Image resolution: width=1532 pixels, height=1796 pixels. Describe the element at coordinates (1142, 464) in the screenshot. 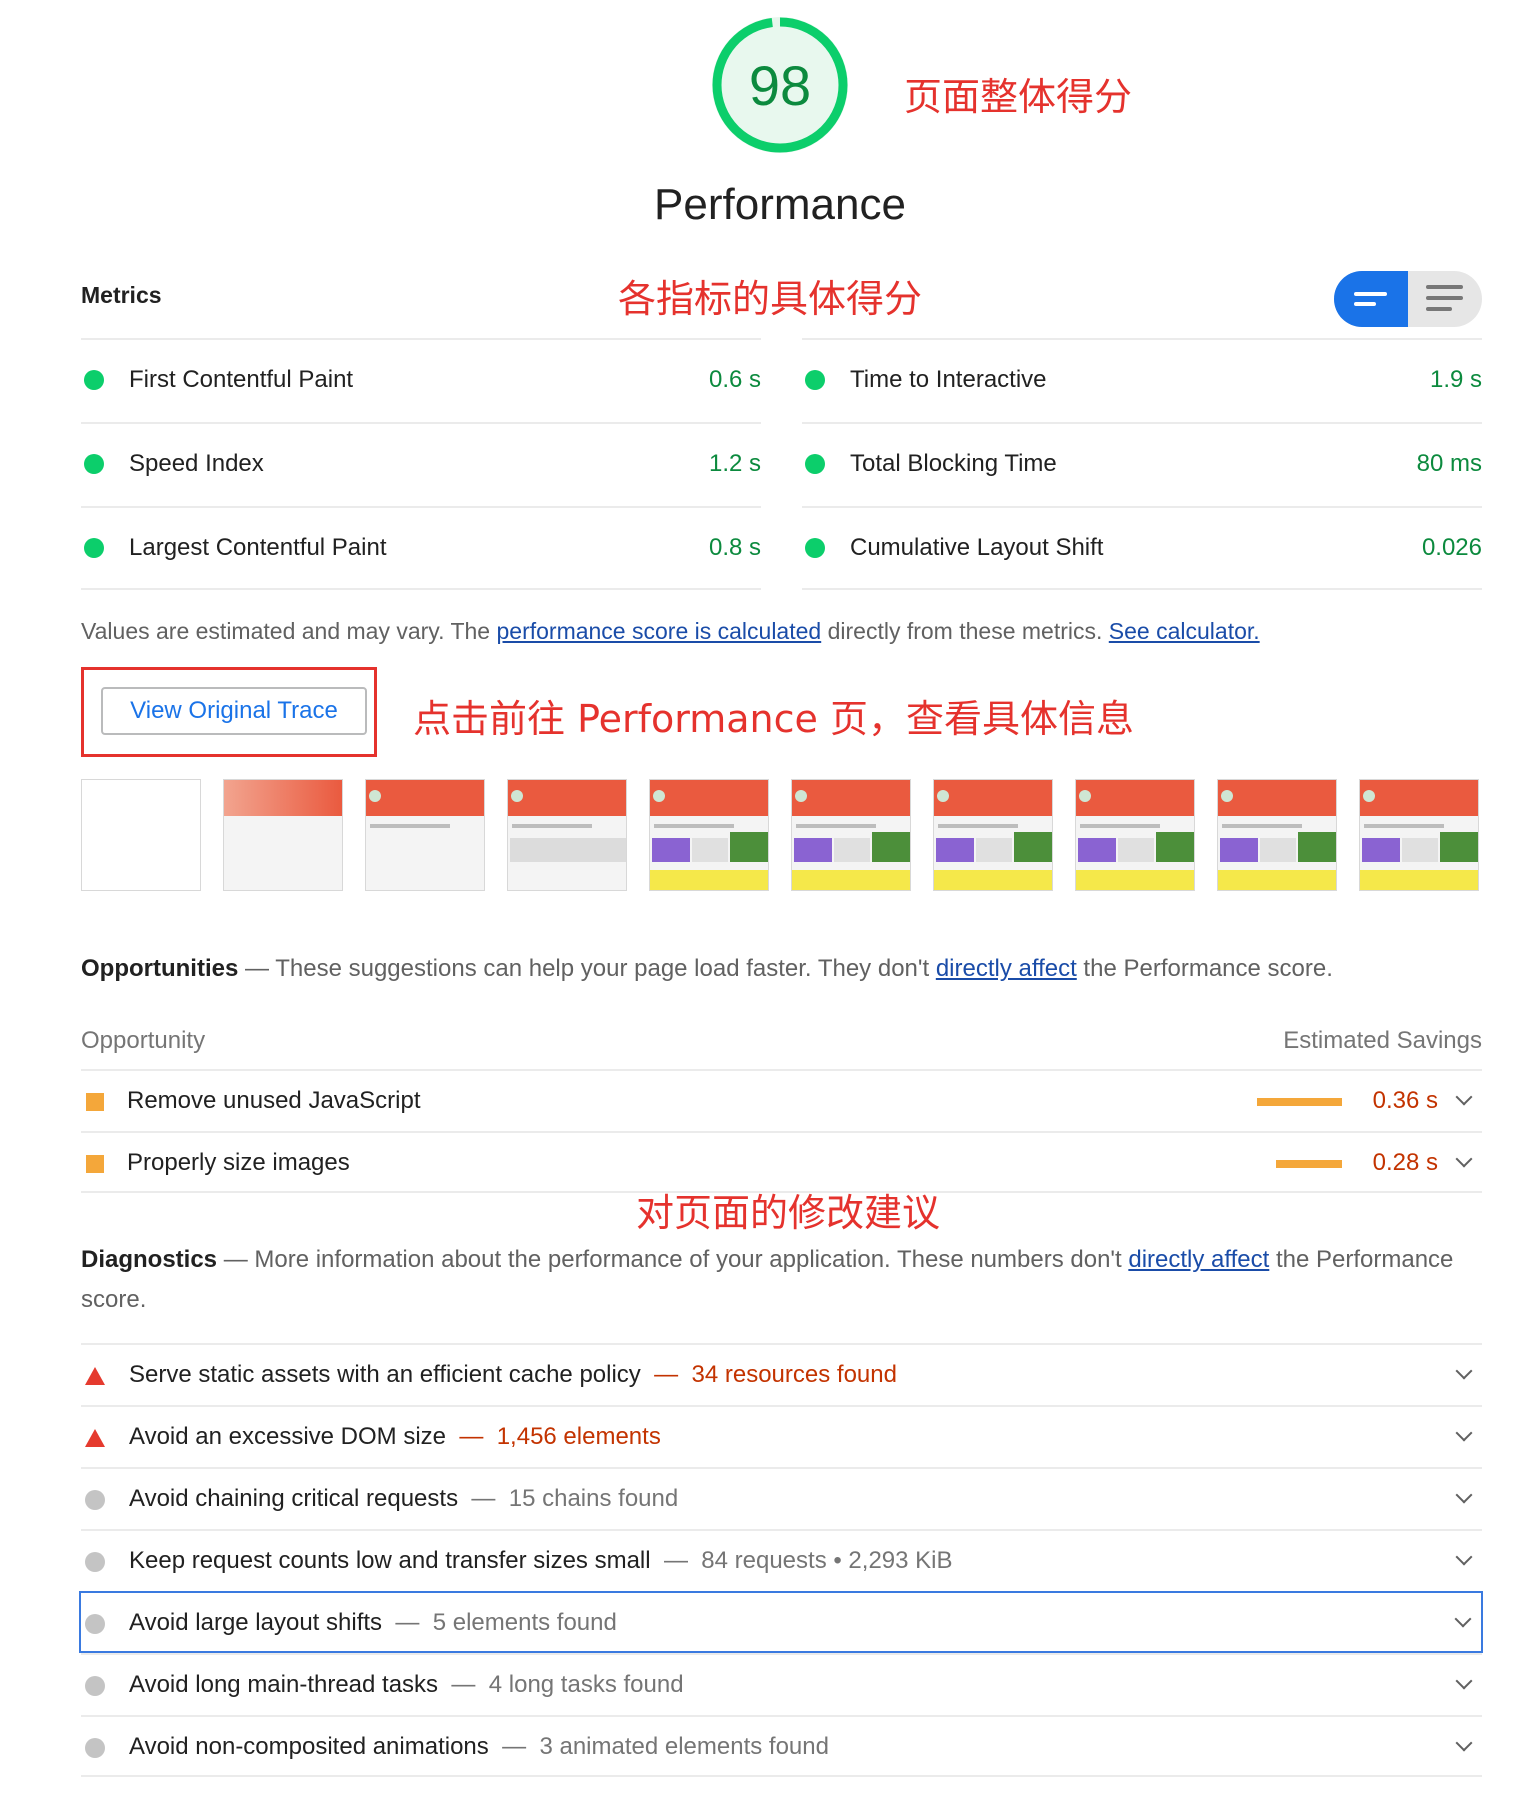

I see `metric-row: Total Blocking Time 80 ms` at that location.